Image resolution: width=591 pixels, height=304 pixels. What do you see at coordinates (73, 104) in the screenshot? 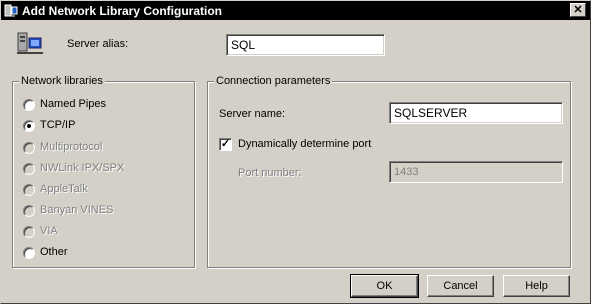
I see `radio-label: Named Pipes` at bounding box center [73, 104].